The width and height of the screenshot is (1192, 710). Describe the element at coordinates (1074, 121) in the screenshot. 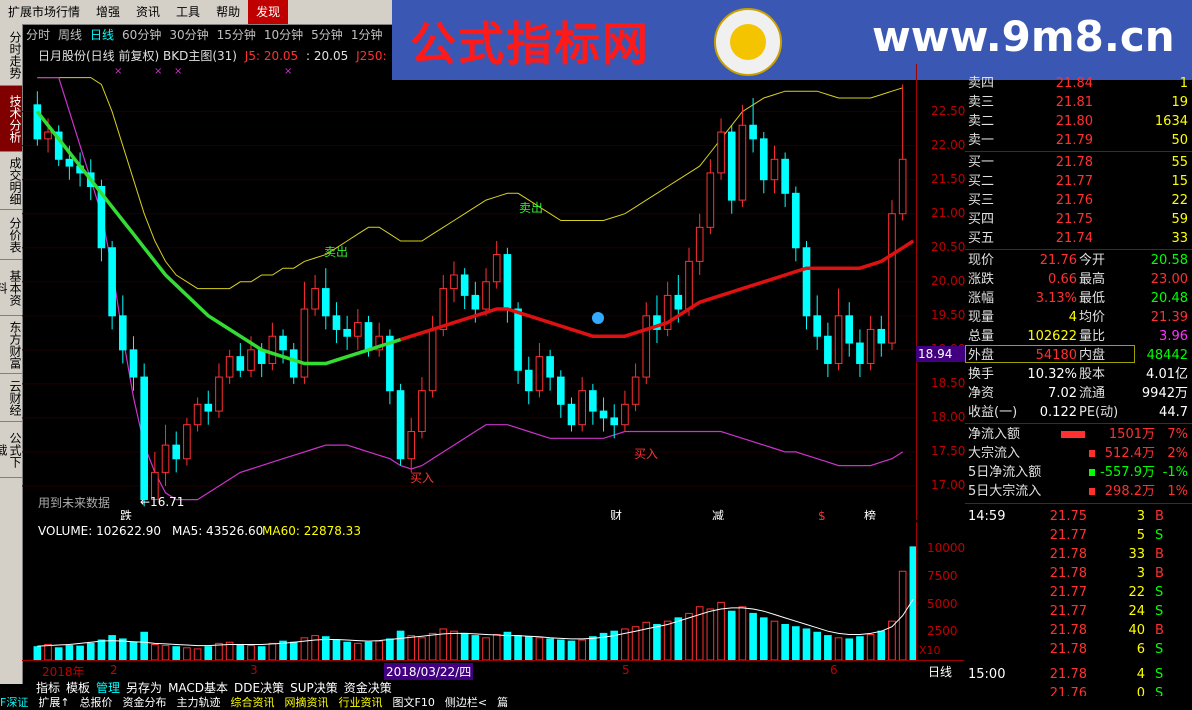

I see `sell-price: 21.80` at that location.